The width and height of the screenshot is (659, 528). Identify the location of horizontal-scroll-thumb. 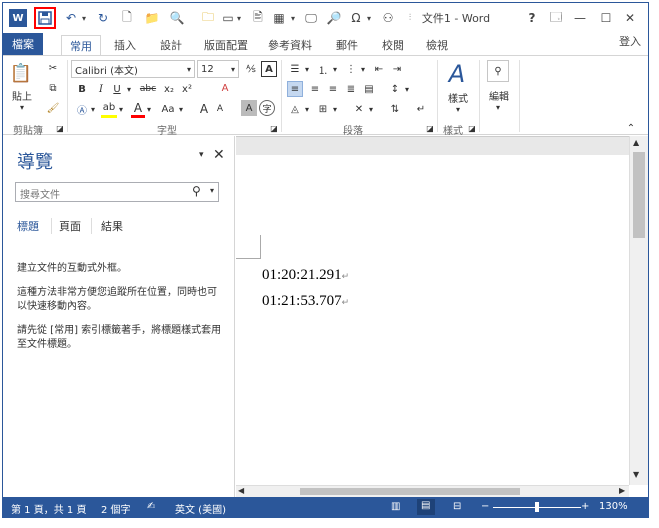
(410, 491).